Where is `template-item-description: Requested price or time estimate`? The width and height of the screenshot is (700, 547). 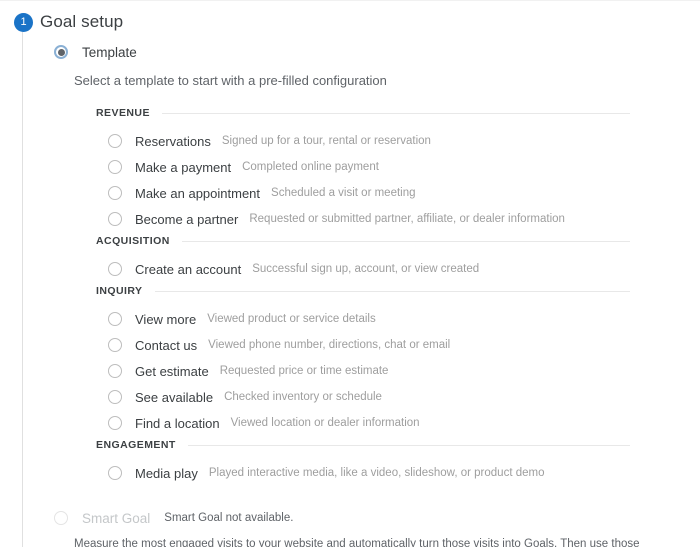 template-item-description: Requested price or time estimate is located at coordinates (304, 371).